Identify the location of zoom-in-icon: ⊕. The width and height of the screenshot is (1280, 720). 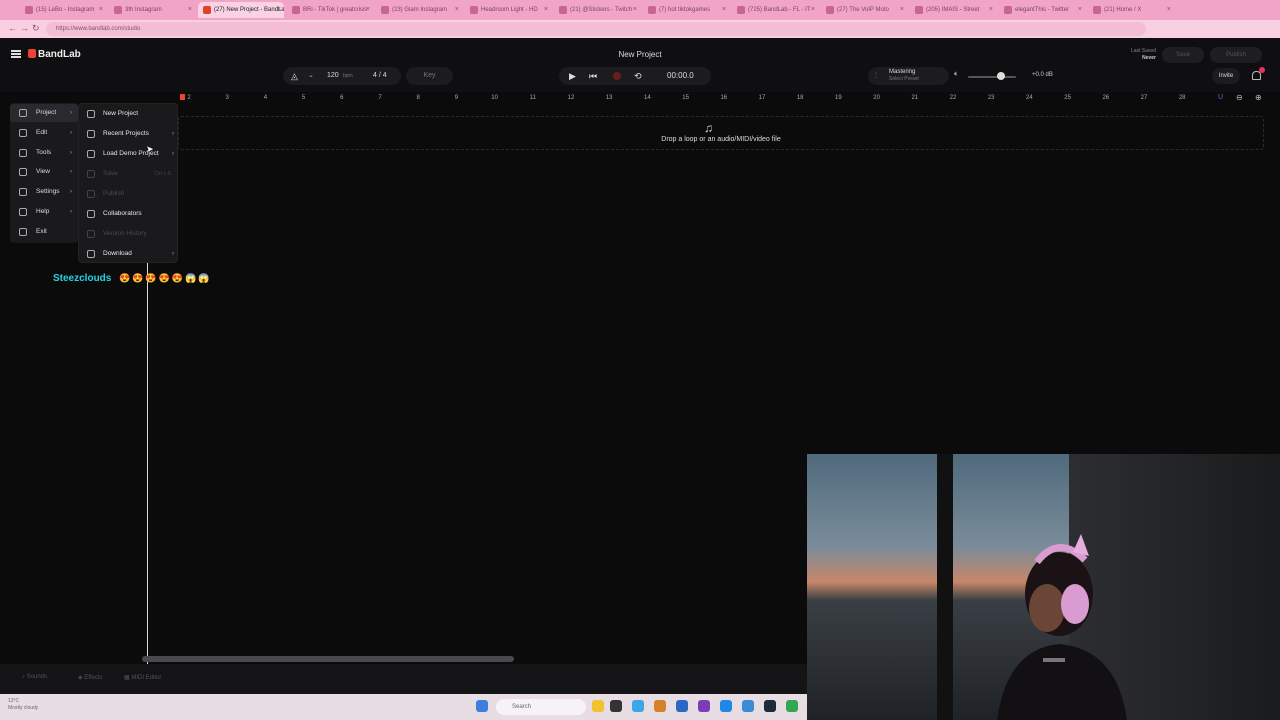
(1258, 97).